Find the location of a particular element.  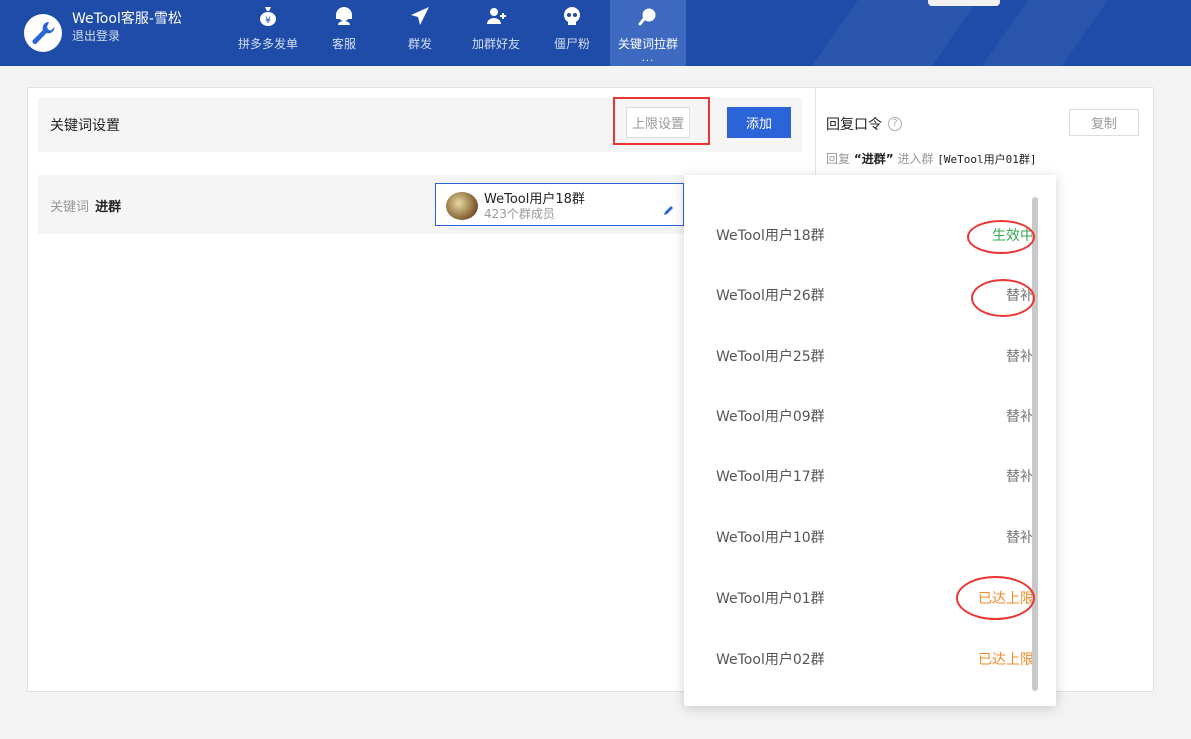

reply-middle: 进入群 is located at coordinates (915, 159).